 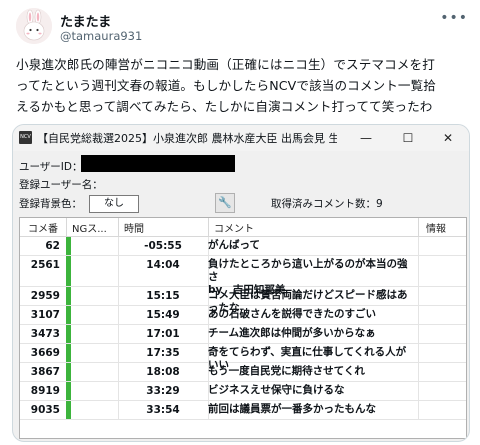 I want to click on table-row: 3107 15:49 あの石破さんを説得できたのすごい, so click(x=243, y=315).